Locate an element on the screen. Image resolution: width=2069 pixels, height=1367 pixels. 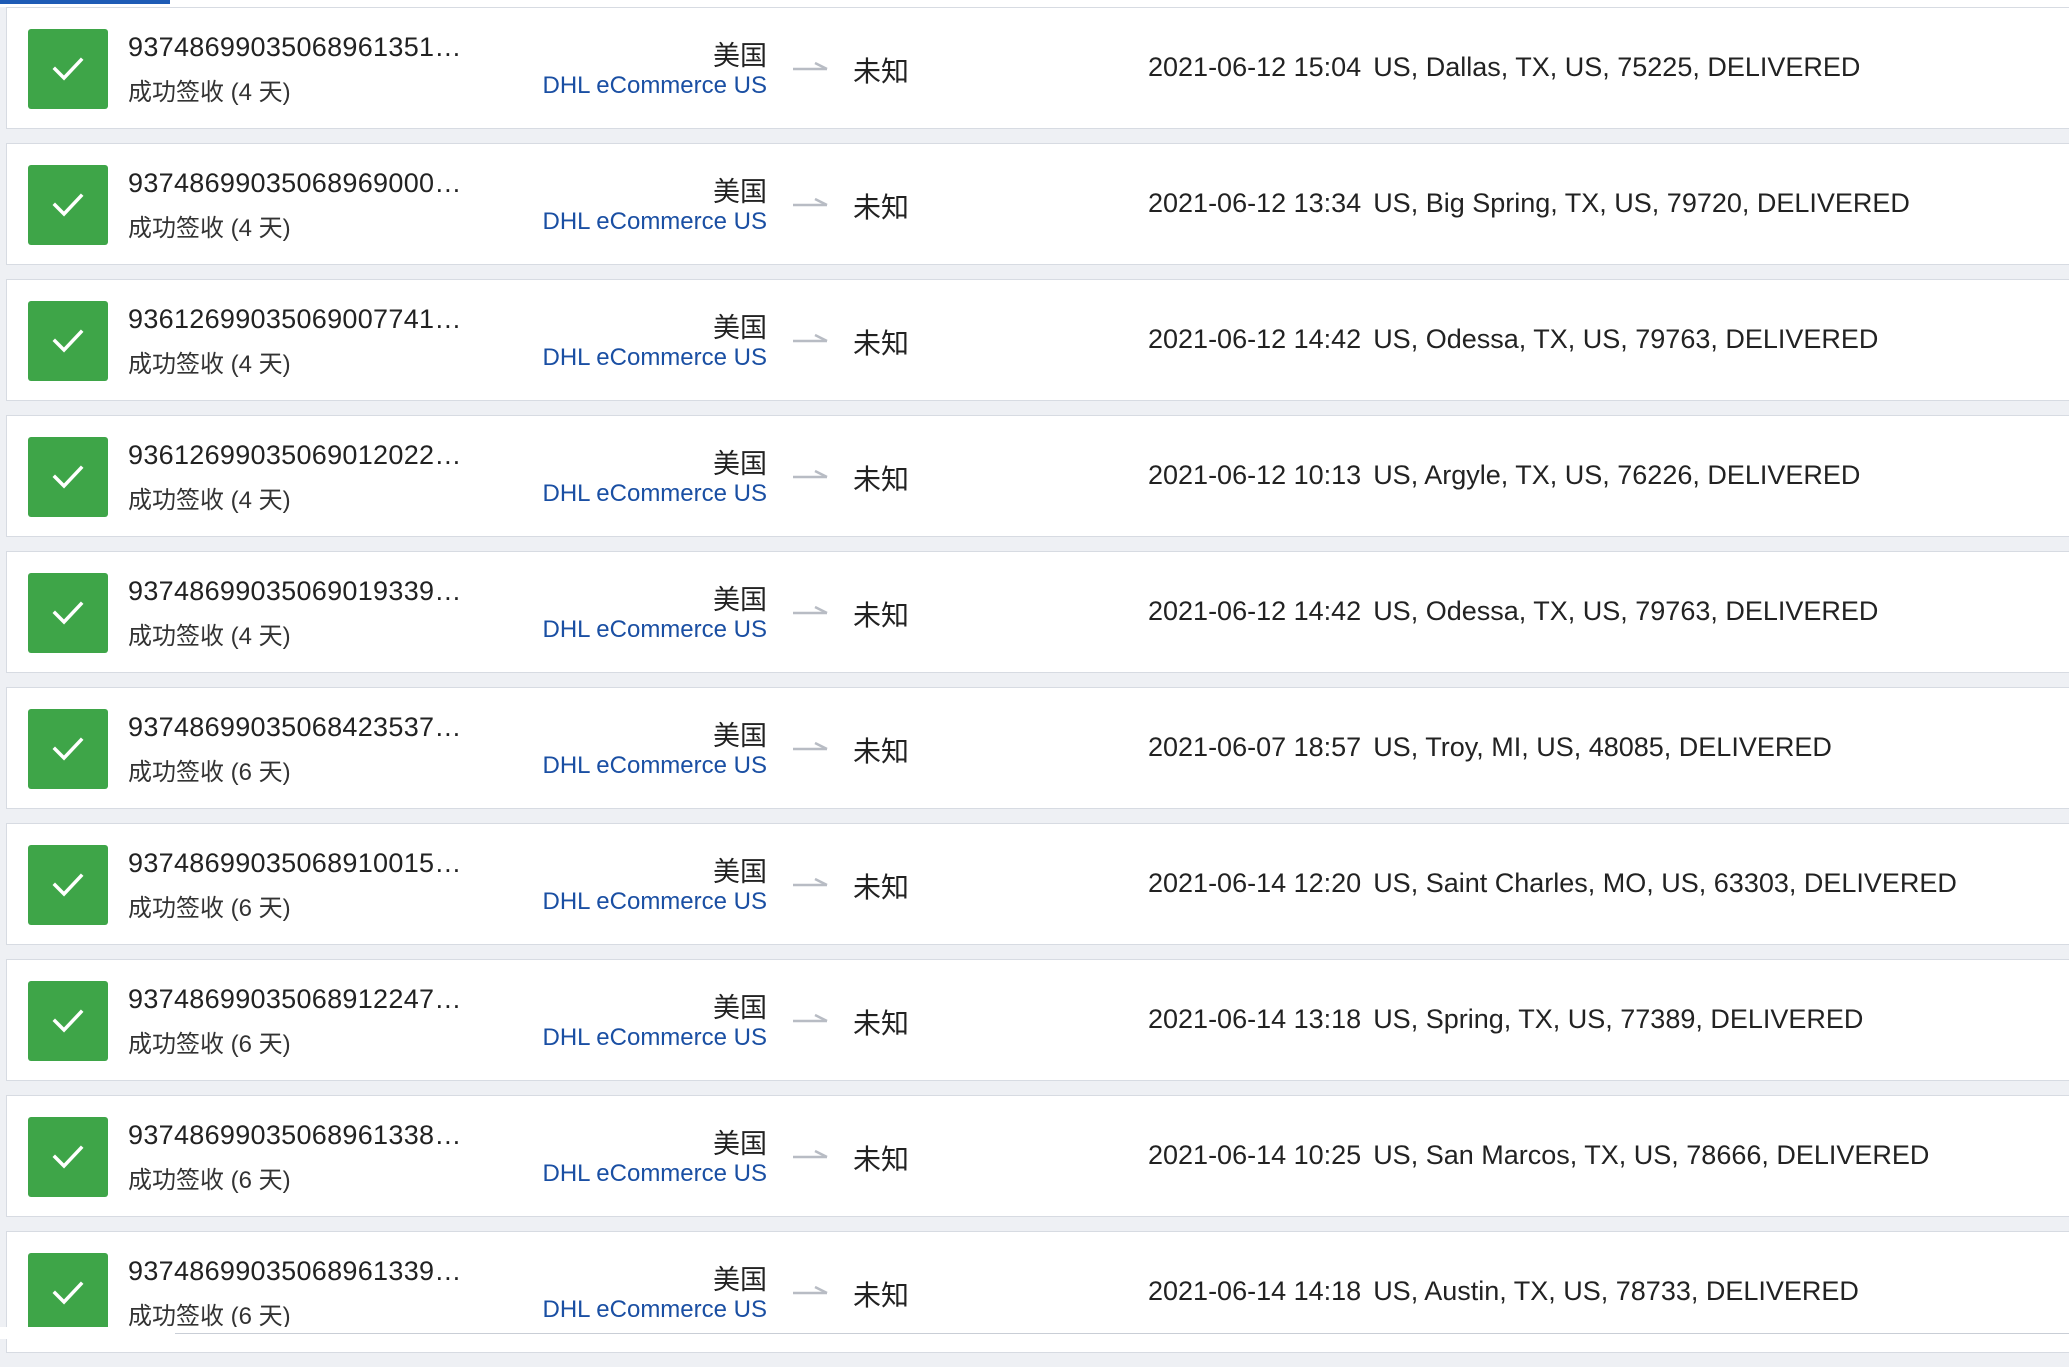
event-description: US, Spring, TX, US, 77389, DELIVERED is located at coordinates (1618, 1019).